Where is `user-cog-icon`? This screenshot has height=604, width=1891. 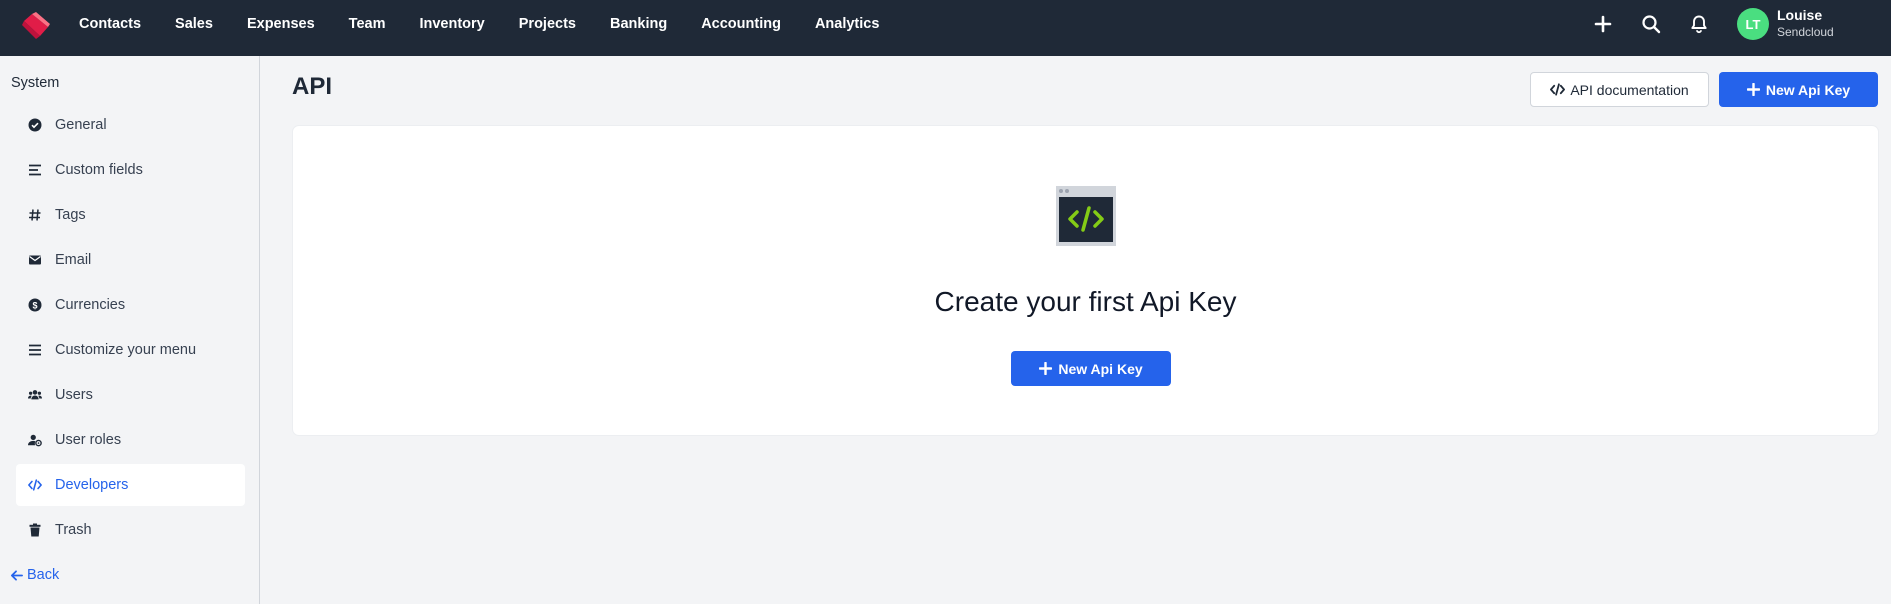 user-cog-icon is located at coordinates (35, 440).